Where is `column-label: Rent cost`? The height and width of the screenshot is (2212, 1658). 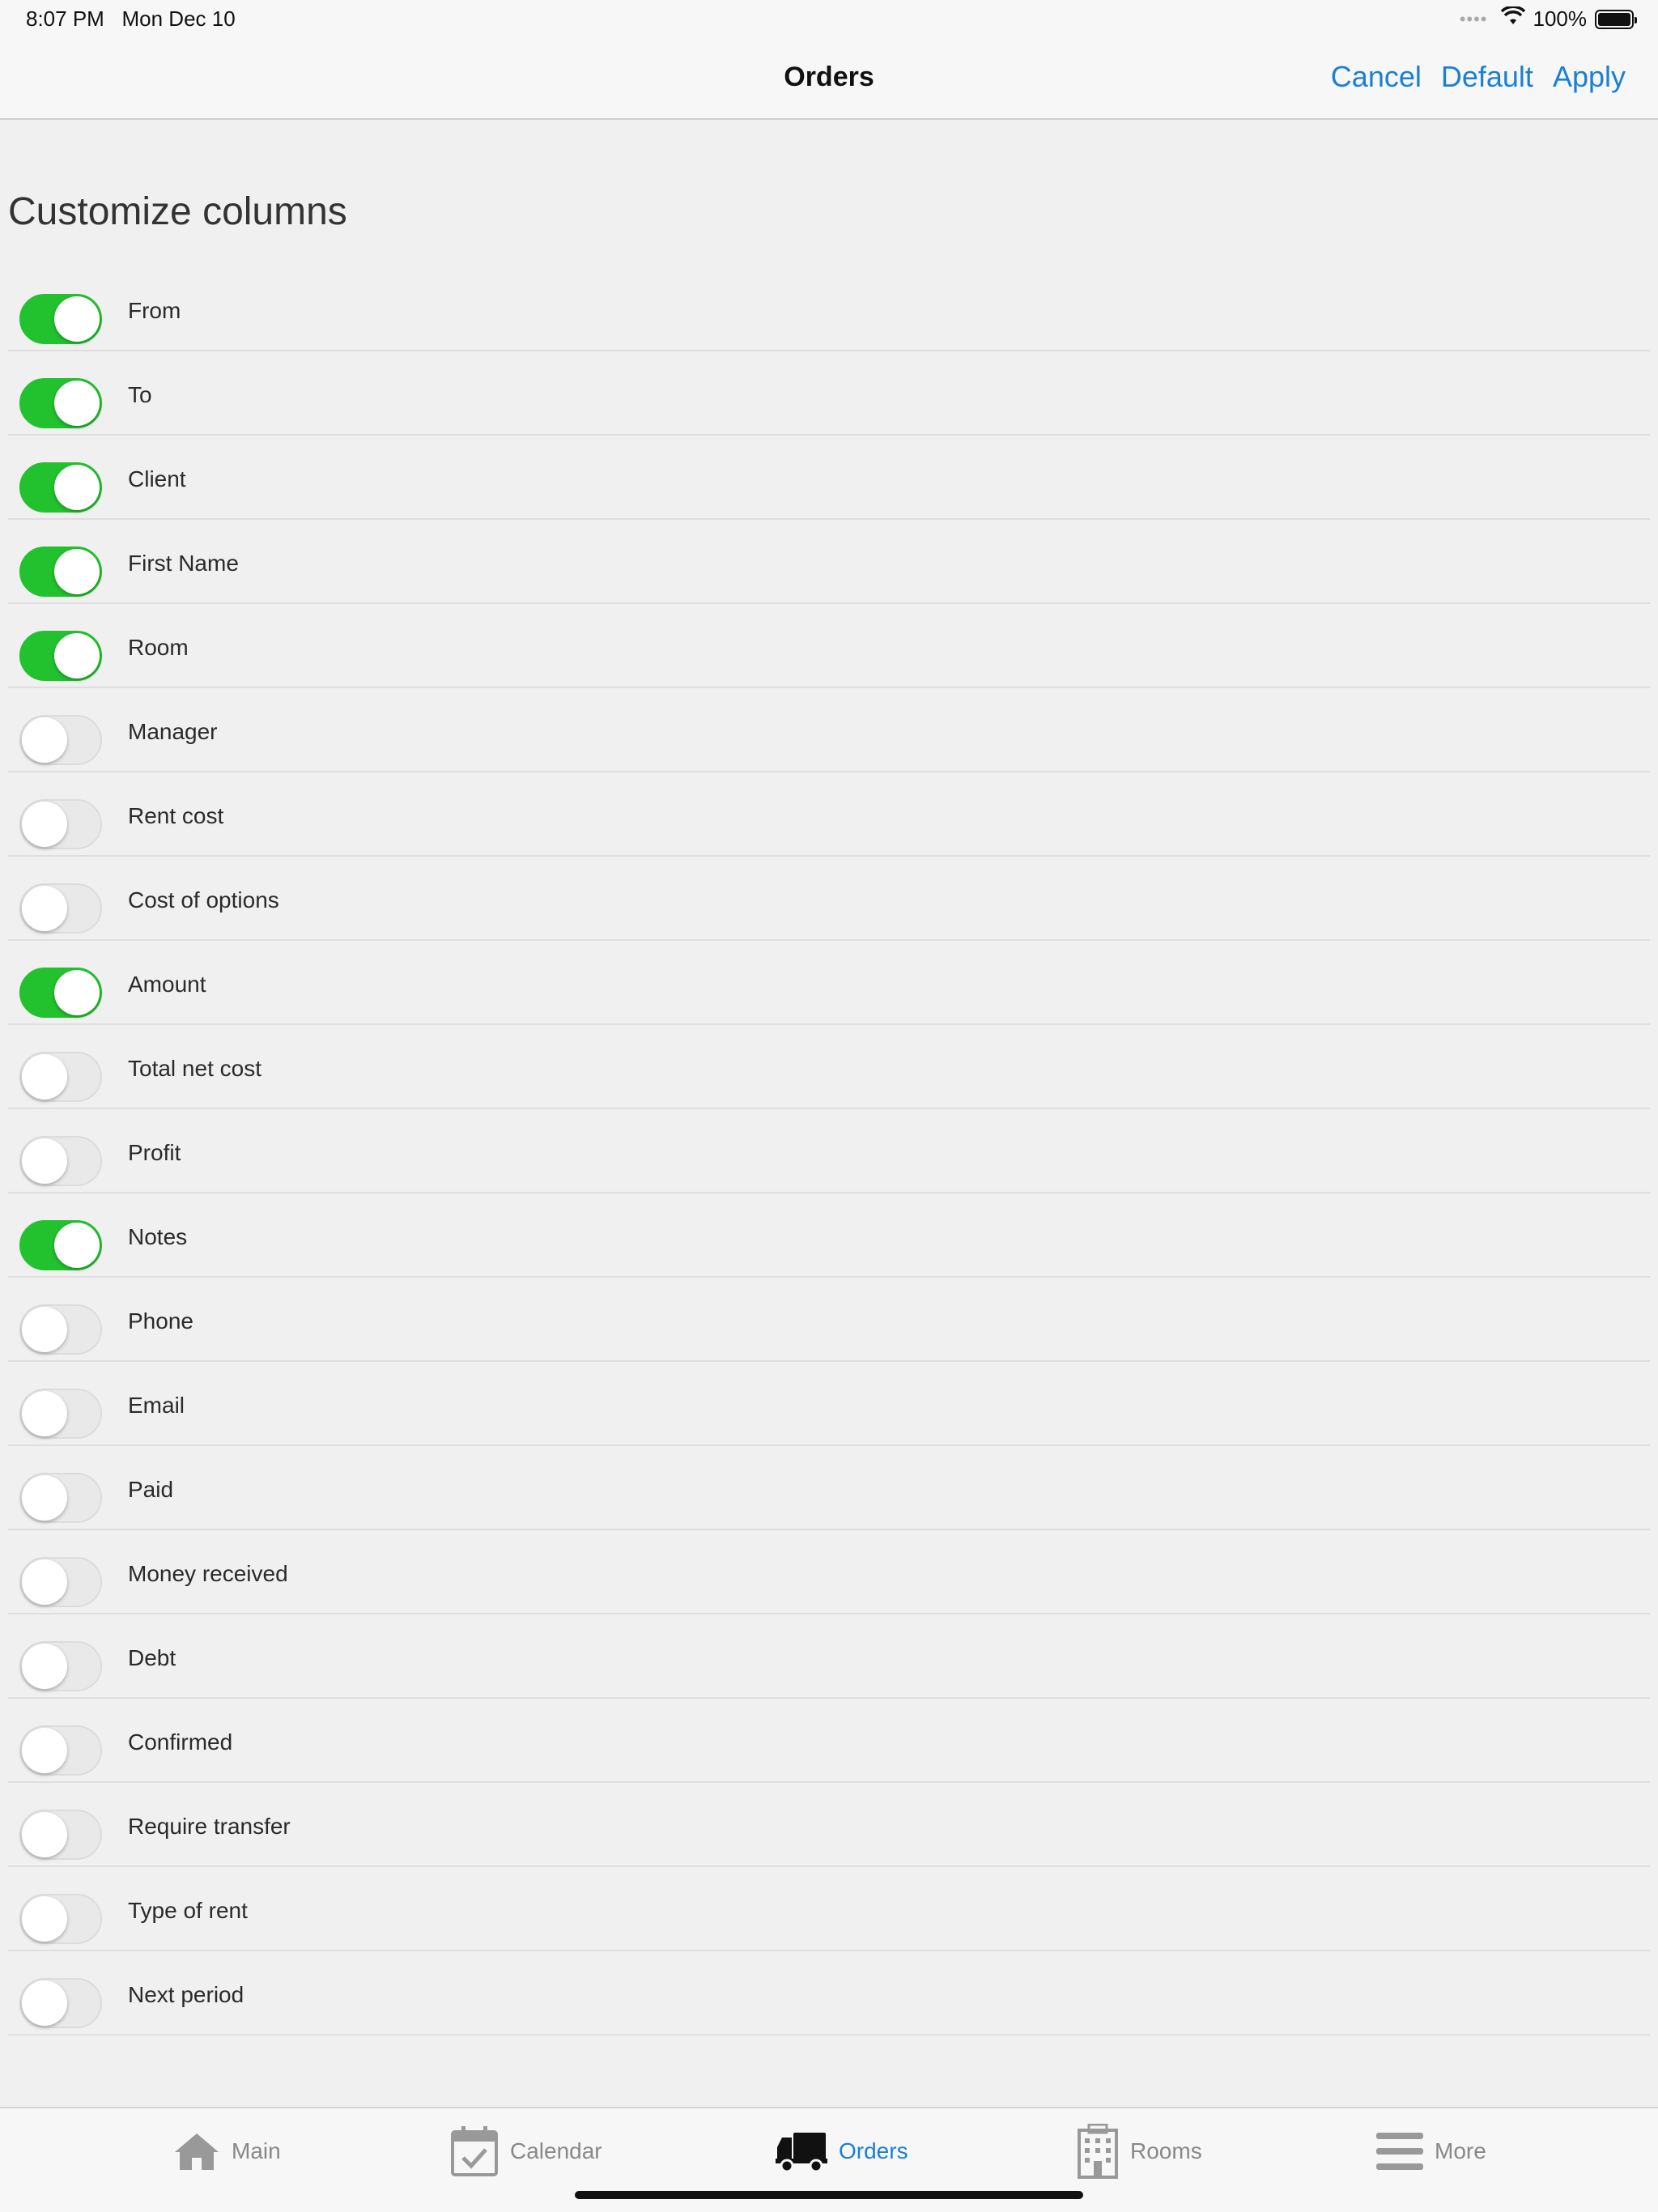
column-label: Rent cost is located at coordinates (176, 816).